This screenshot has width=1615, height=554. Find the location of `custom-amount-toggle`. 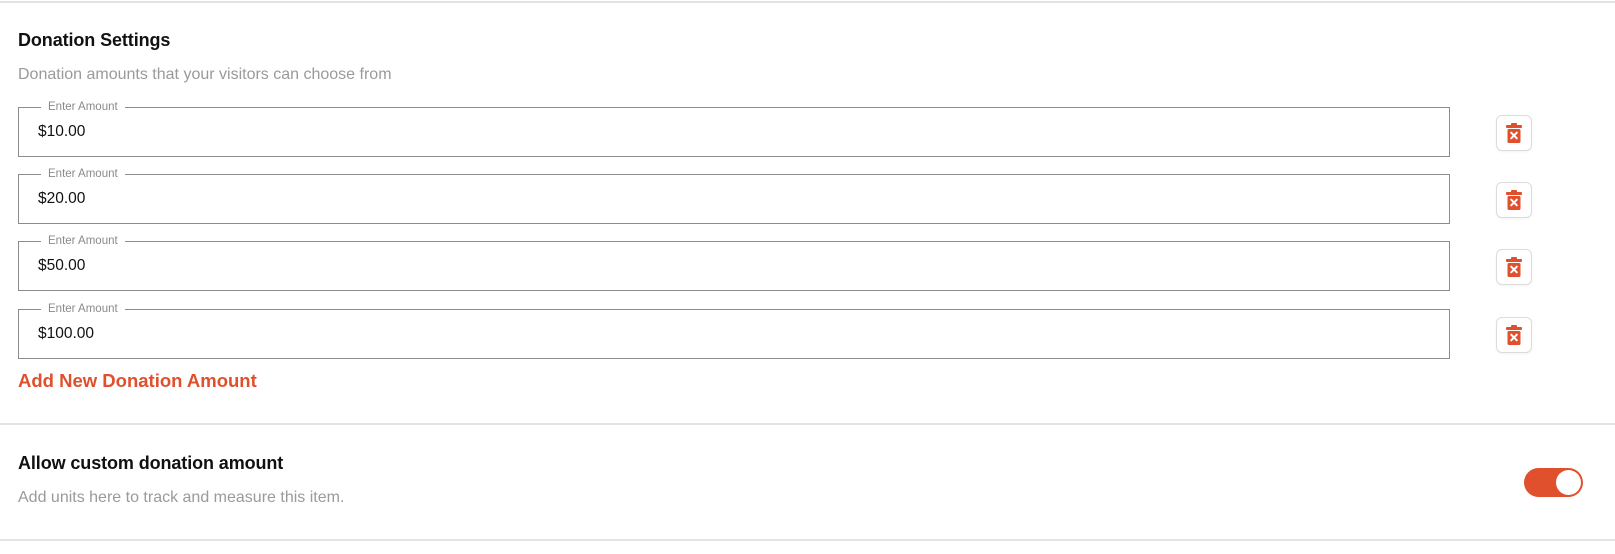

custom-amount-toggle is located at coordinates (1553, 482).